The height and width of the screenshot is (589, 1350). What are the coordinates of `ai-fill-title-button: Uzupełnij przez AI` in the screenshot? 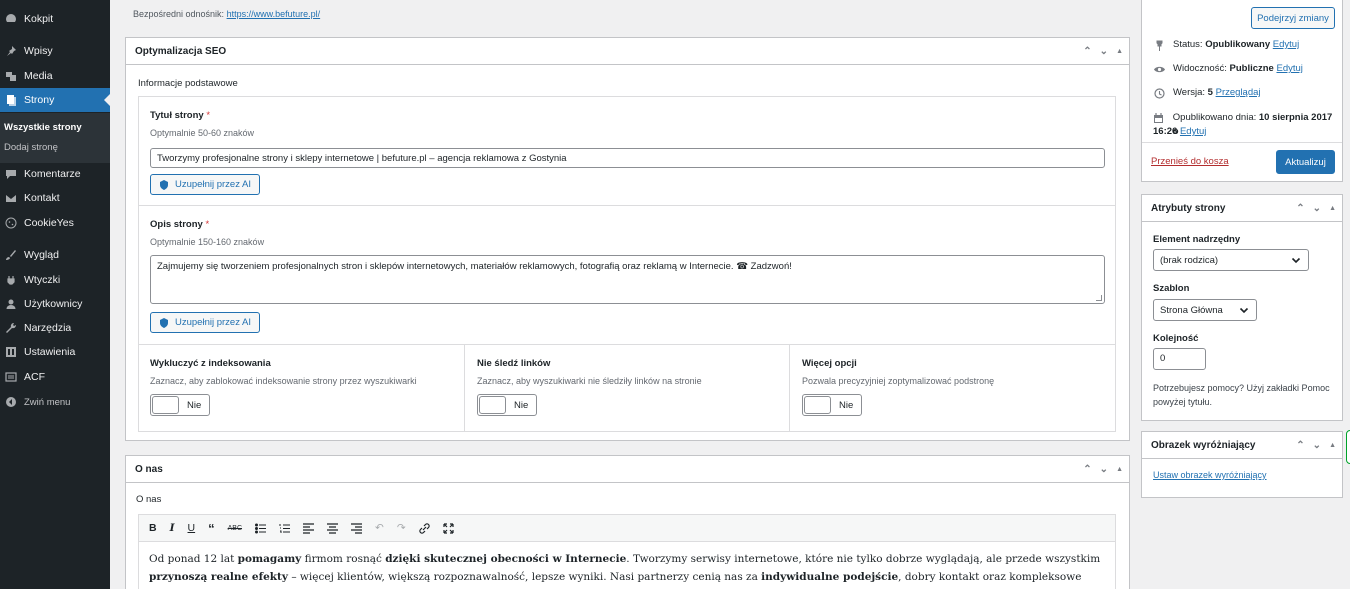 It's located at (205, 184).